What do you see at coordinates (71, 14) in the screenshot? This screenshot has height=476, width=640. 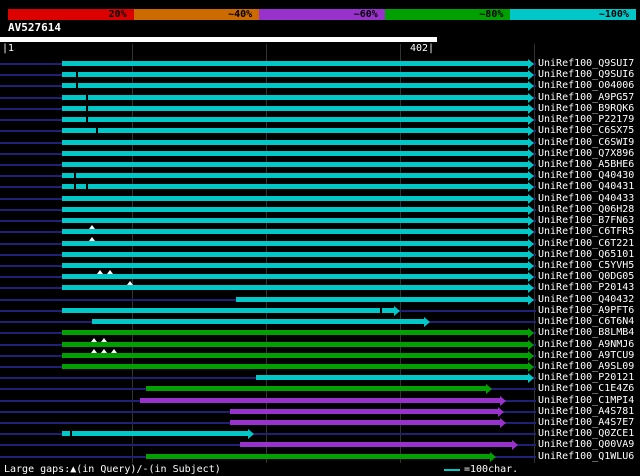 I see `identity-scale-segment: 20%` at bounding box center [71, 14].